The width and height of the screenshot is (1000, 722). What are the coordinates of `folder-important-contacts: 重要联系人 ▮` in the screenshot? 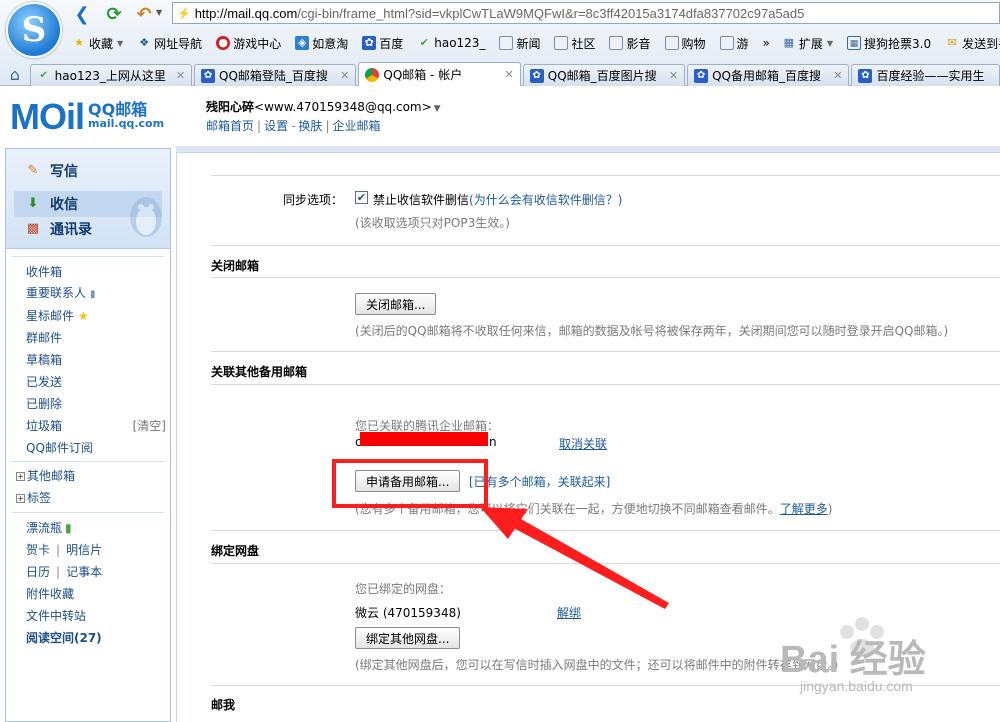 It's located at (96, 294).